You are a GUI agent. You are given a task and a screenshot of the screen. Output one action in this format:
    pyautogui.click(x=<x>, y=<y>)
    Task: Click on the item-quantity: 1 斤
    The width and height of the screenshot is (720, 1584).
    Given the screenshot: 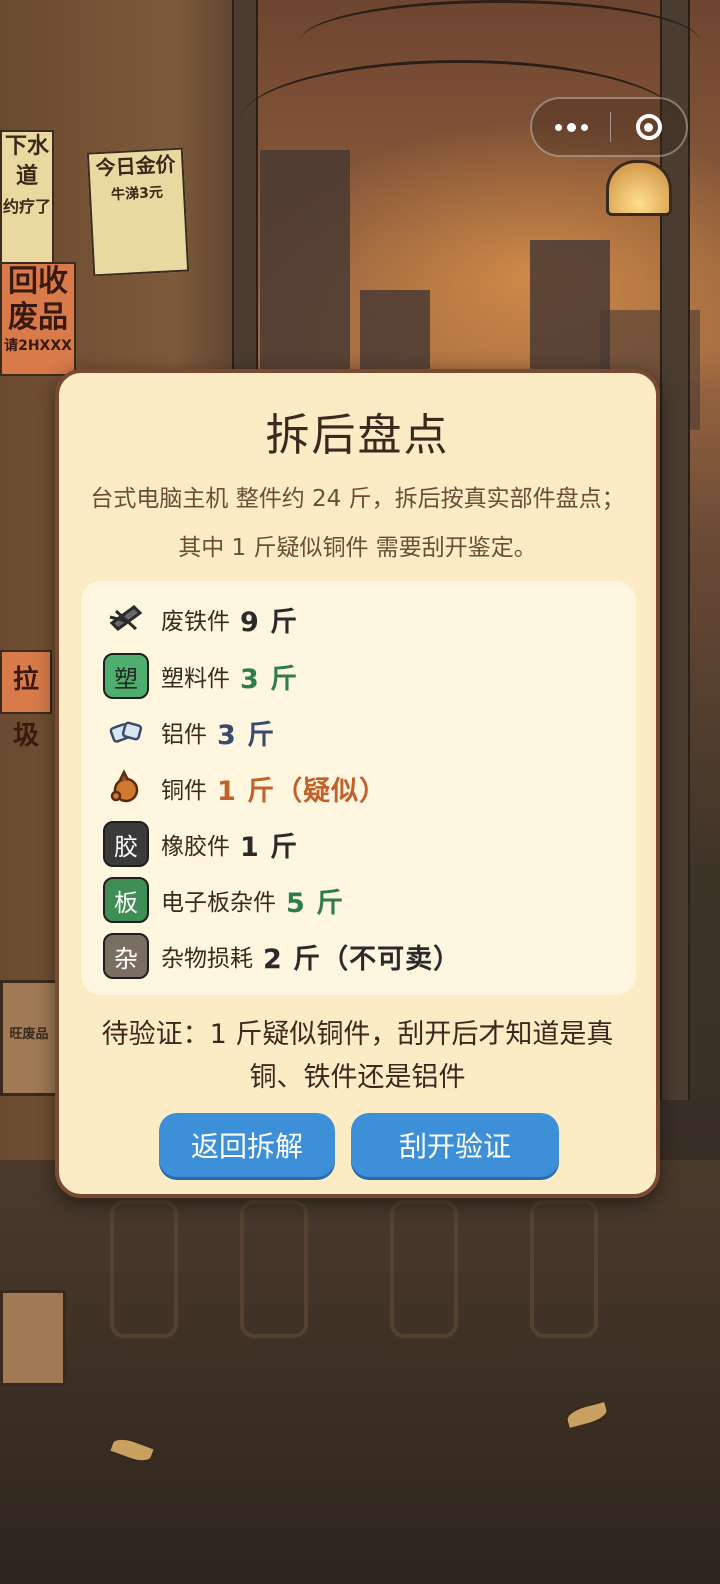 What is the action you would take?
    pyautogui.click(x=269, y=847)
    